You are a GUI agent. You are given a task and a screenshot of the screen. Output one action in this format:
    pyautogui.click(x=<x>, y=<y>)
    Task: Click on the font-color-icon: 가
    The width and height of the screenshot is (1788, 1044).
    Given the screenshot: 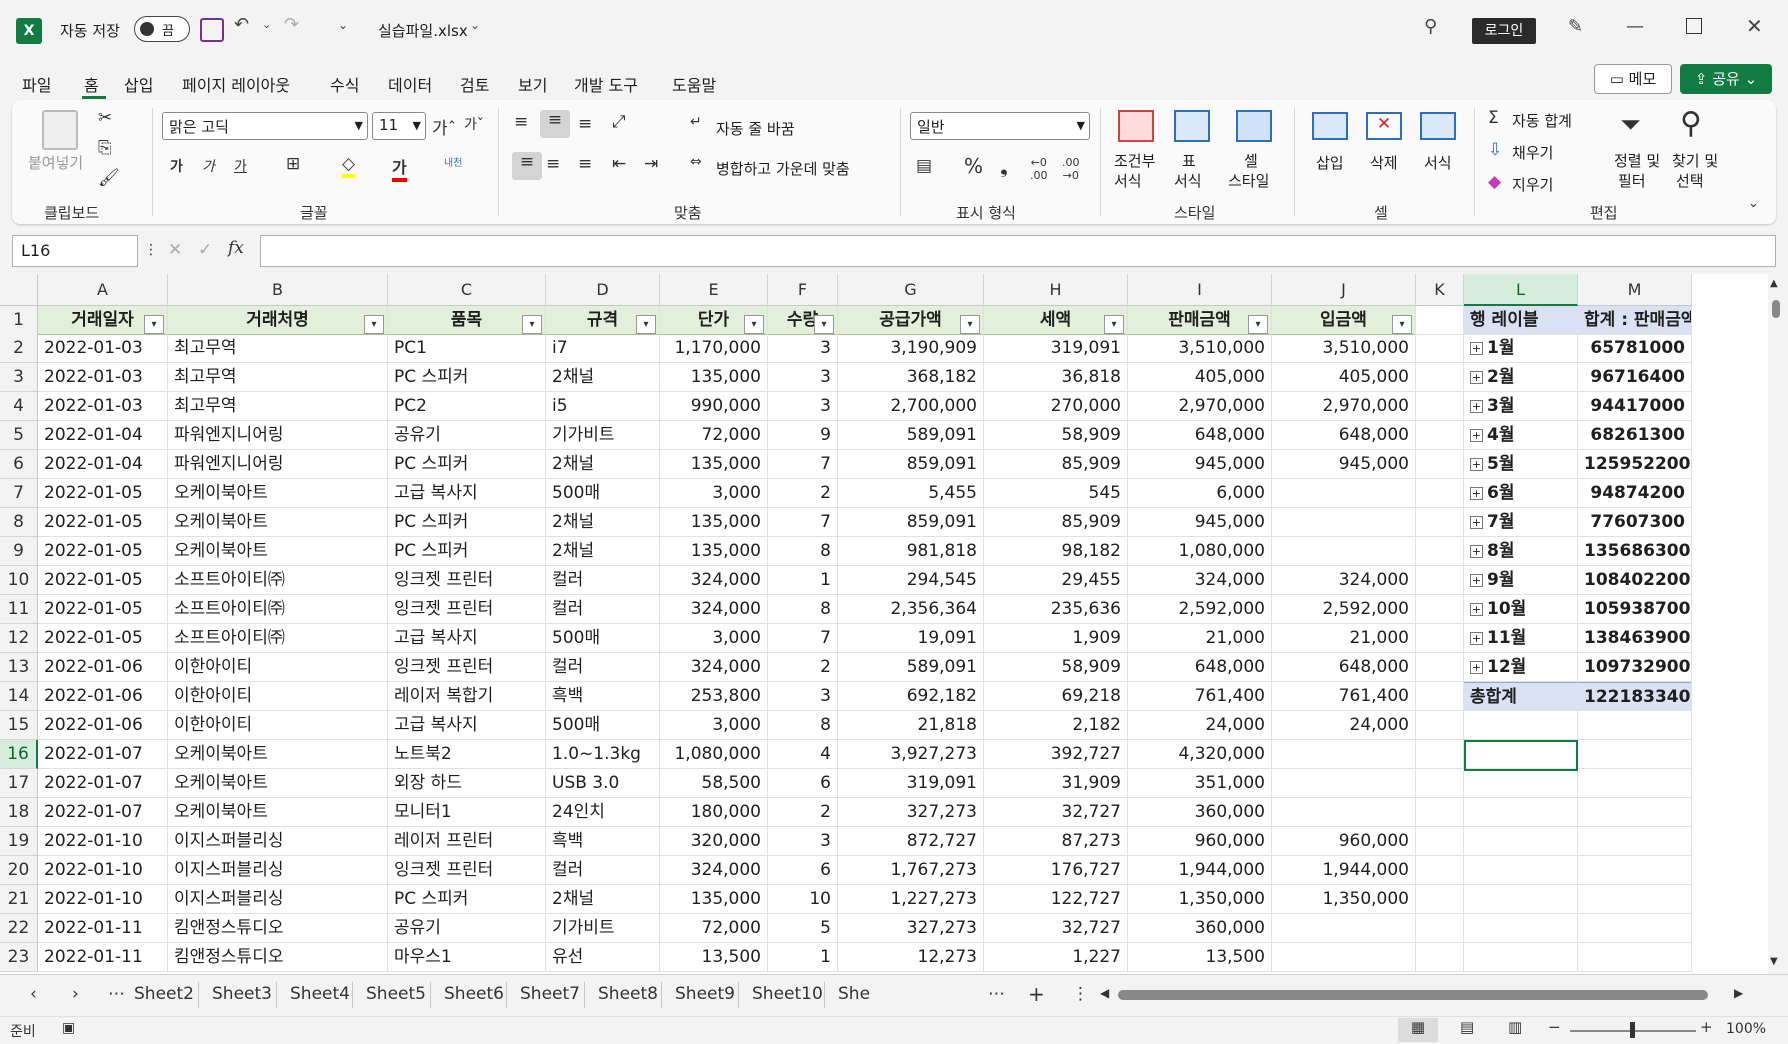 What is the action you would take?
    pyautogui.click(x=399, y=168)
    